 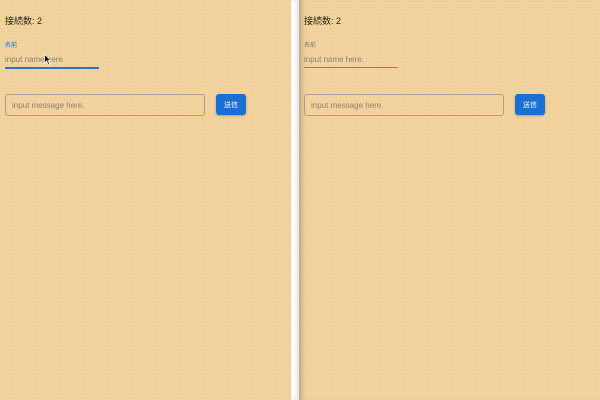 What do you see at coordinates (48, 59) in the screenshot?
I see `arrow-cursor-icon` at bounding box center [48, 59].